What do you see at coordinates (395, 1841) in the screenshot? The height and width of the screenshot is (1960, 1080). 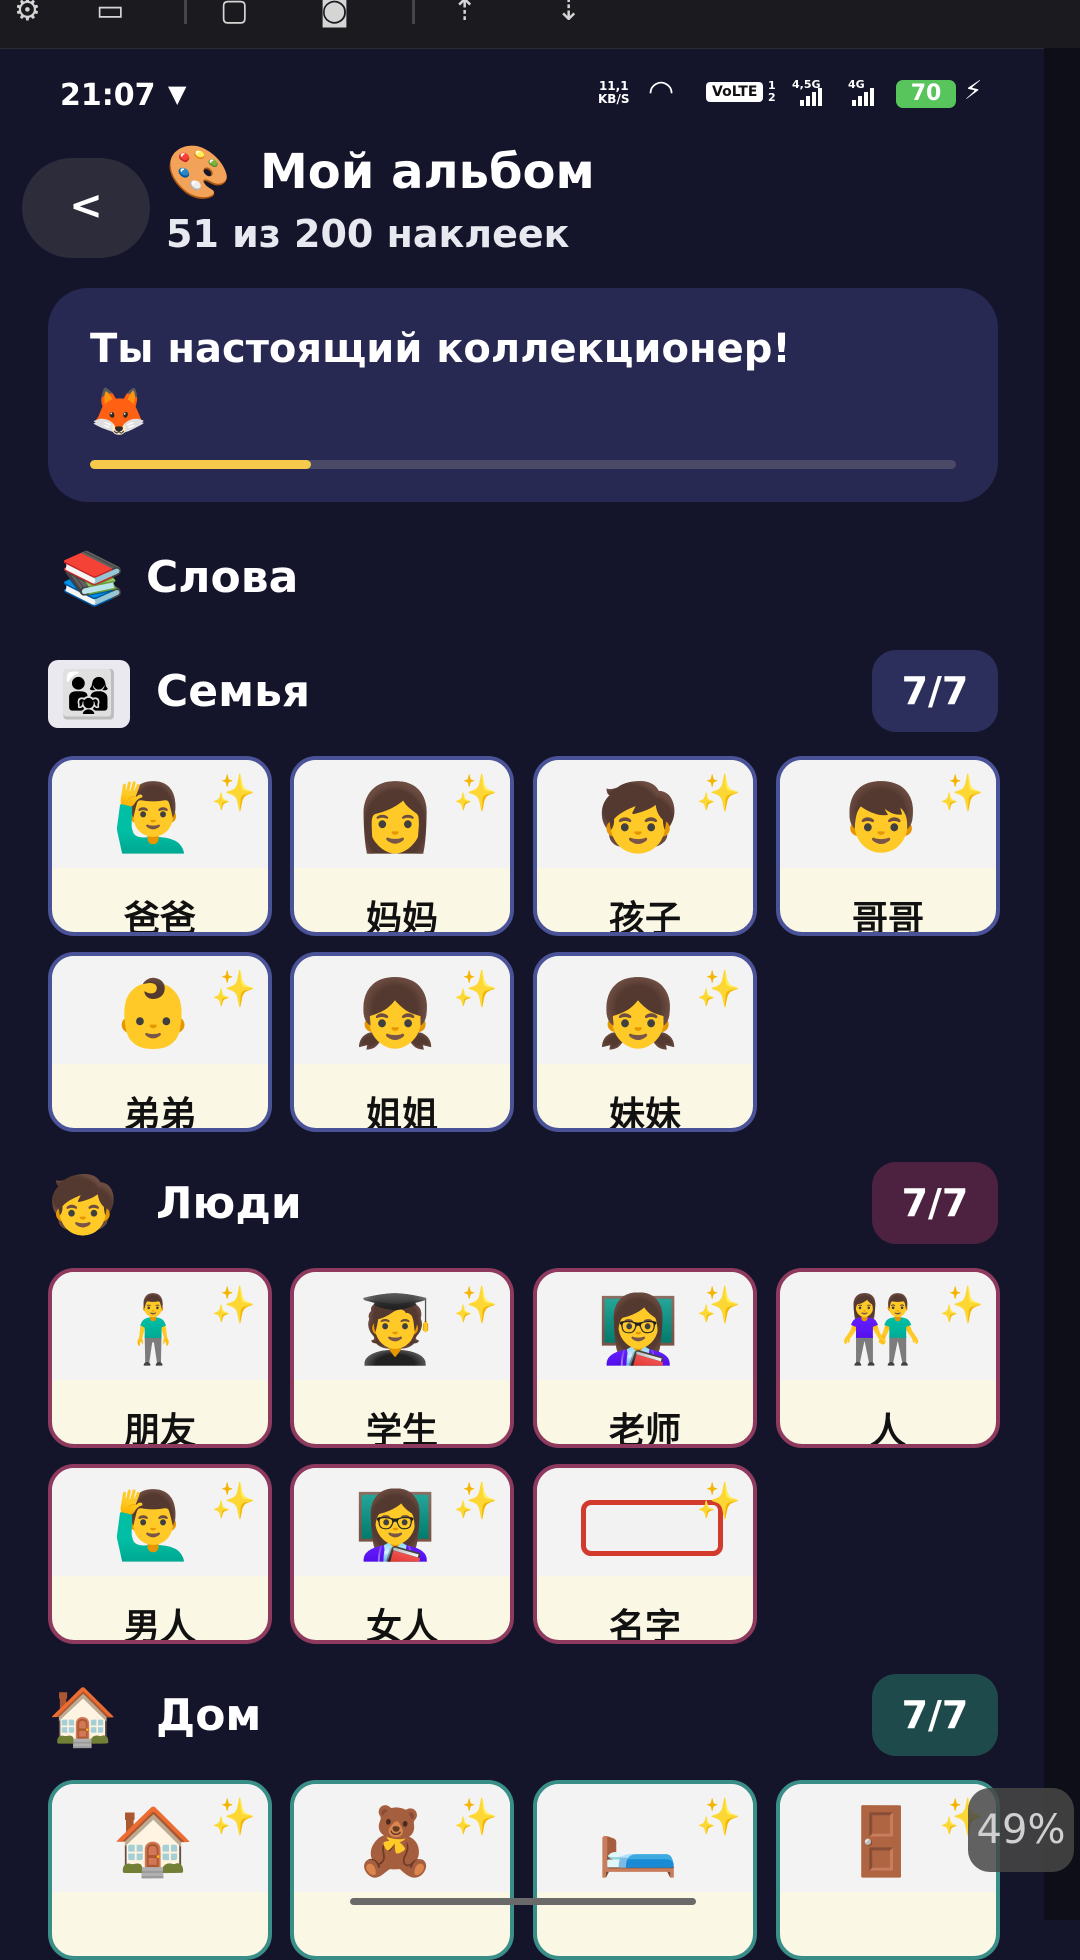 I see `sticker-figure-icon: 🧸` at bounding box center [395, 1841].